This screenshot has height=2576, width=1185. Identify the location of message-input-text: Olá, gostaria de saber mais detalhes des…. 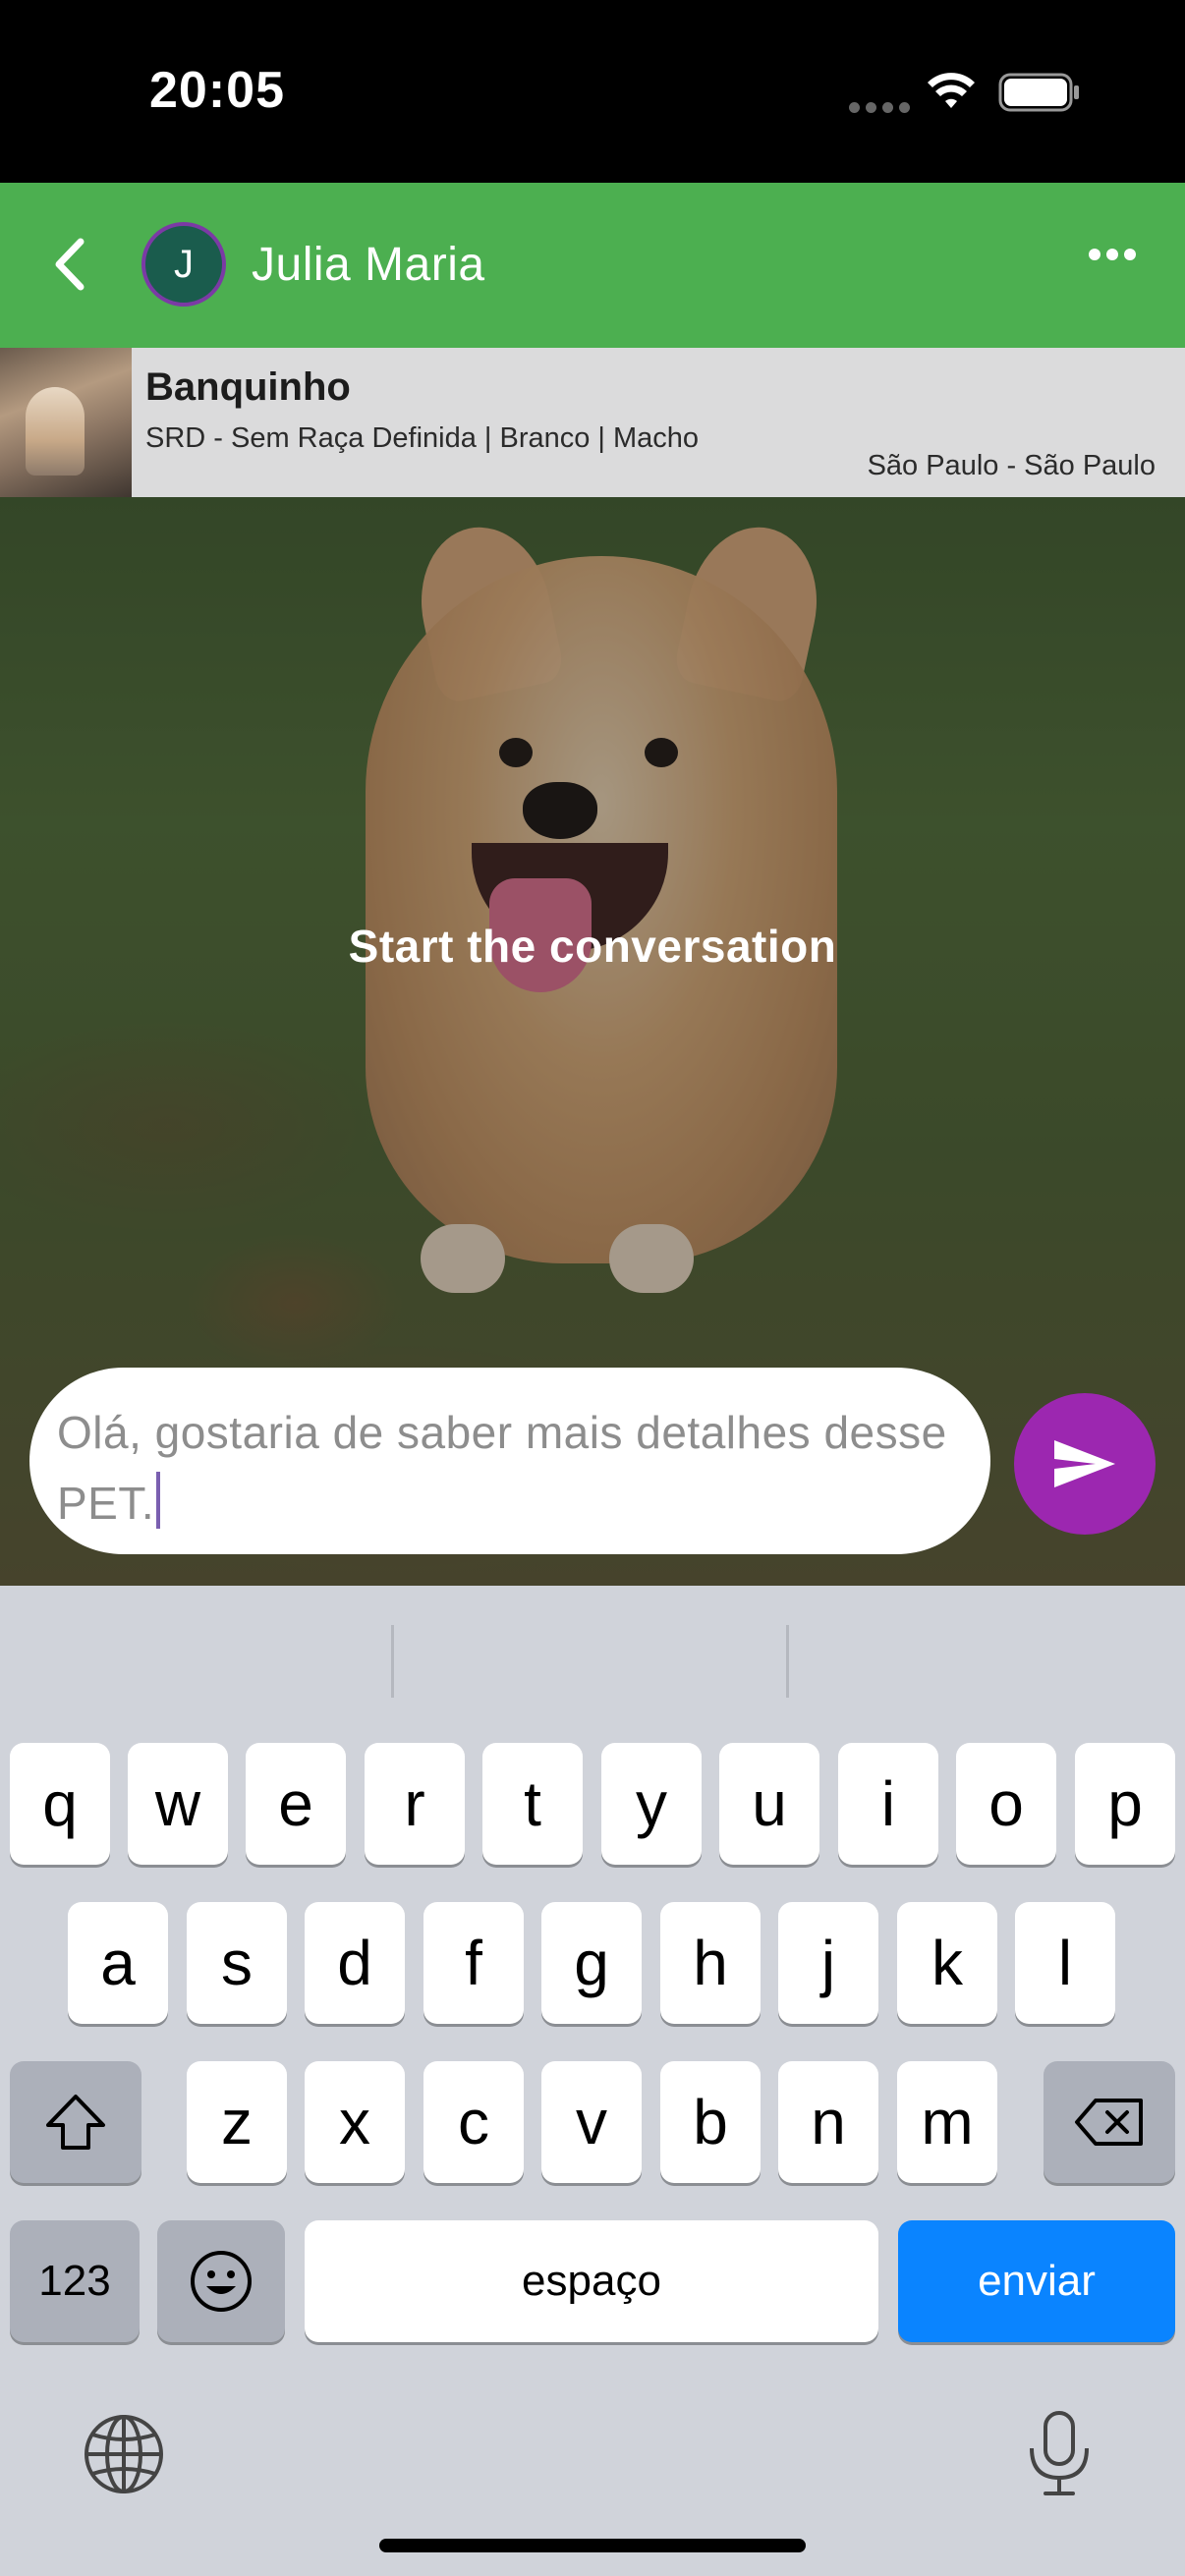
(502, 1468).